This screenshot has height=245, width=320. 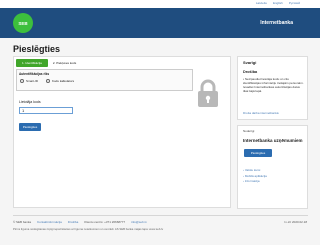 What do you see at coordinates (249, 131) in the screenshot?
I see `useful-label: Noderīgi` at bounding box center [249, 131].